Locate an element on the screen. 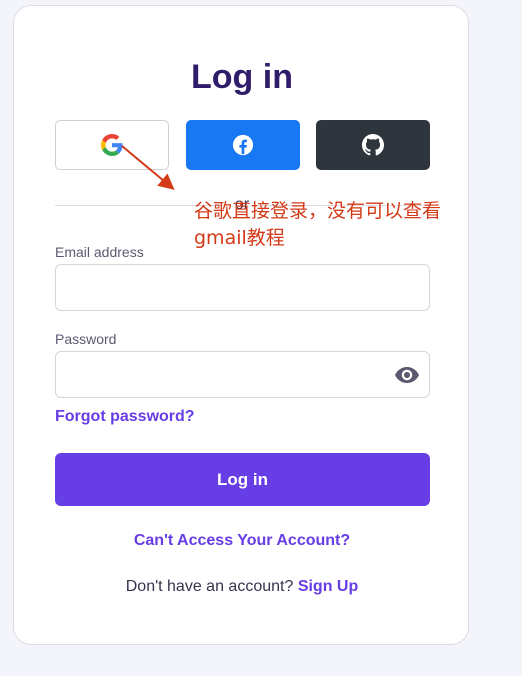  signup-row: Don't have an account? Sign Up is located at coordinates (242, 587).